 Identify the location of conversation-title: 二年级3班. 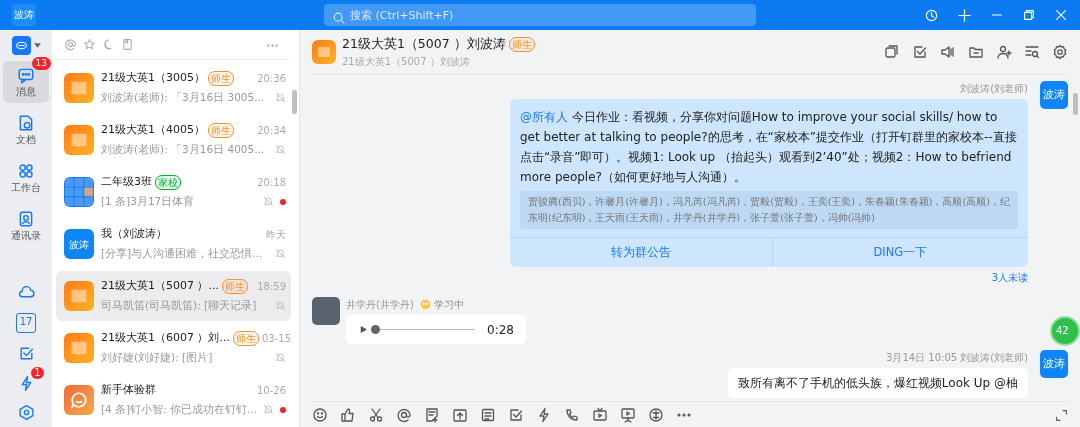
(126, 182).